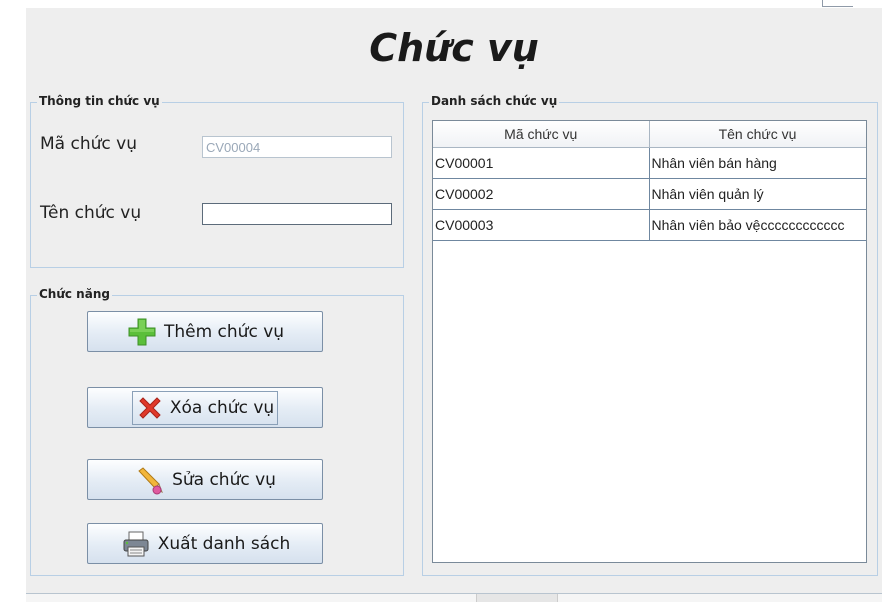 This screenshot has height=602, width=882. I want to click on add-position-label: Thêm chức vụ, so click(224, 331).